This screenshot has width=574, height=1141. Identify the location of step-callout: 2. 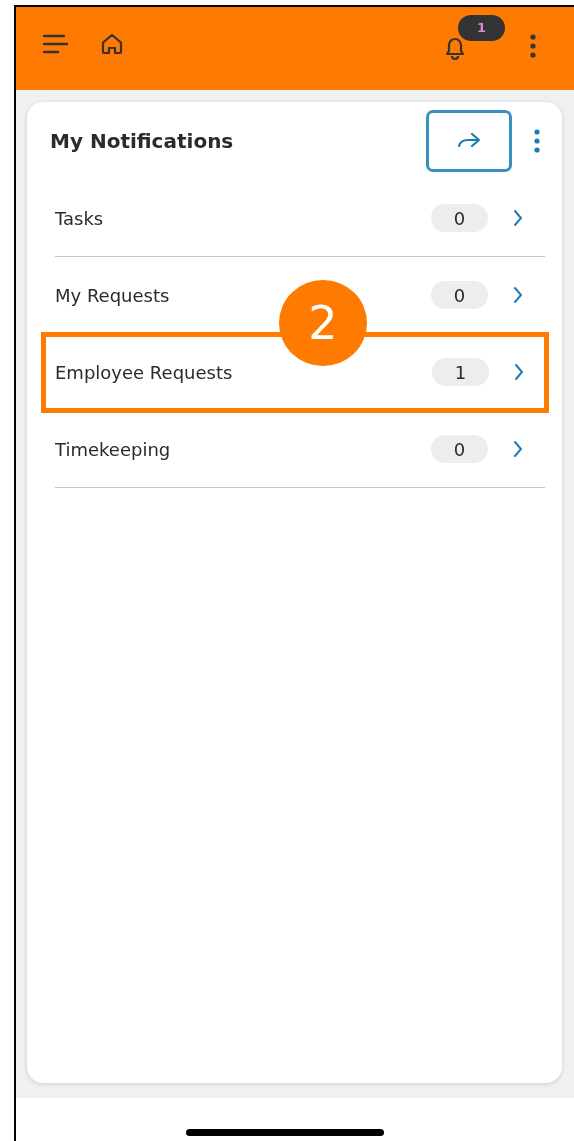
(323, 323).